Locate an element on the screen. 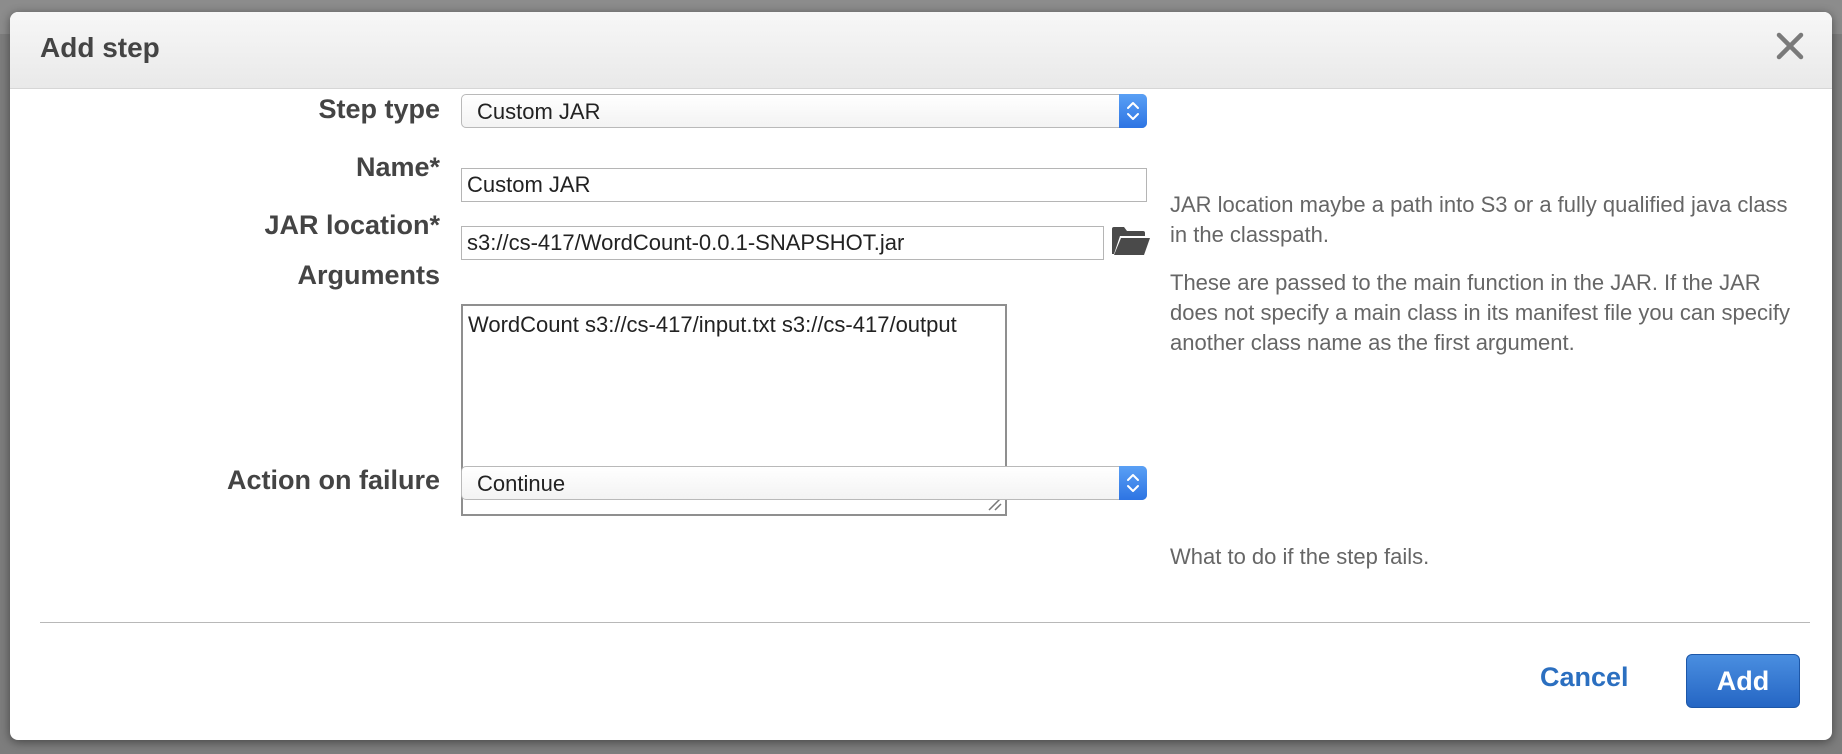  close-button is located at coordinates (1790, 46).